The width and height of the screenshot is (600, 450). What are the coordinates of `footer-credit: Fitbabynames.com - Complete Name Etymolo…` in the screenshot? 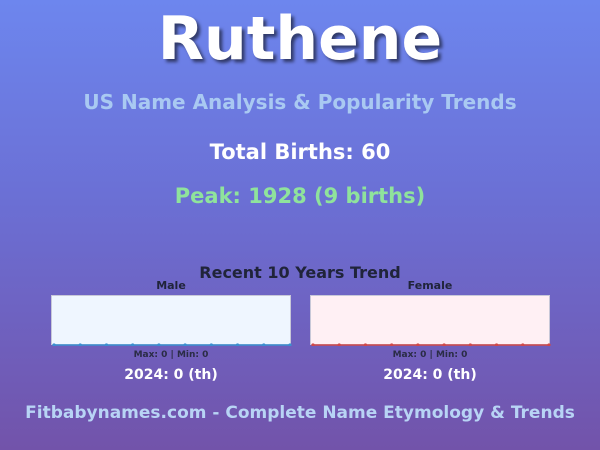 It's located at (300, 413).